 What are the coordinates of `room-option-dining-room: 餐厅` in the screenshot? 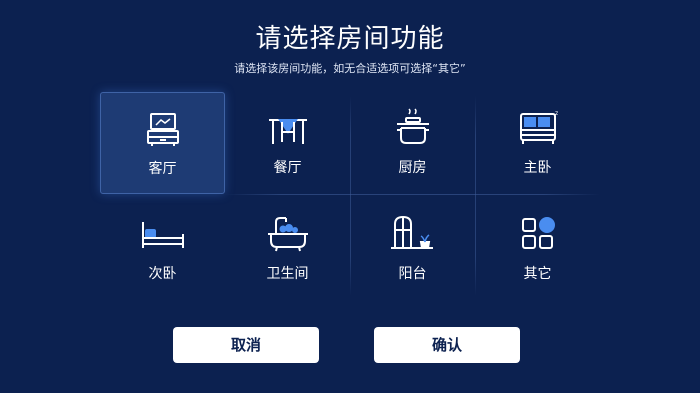 It's located at (287, 143).